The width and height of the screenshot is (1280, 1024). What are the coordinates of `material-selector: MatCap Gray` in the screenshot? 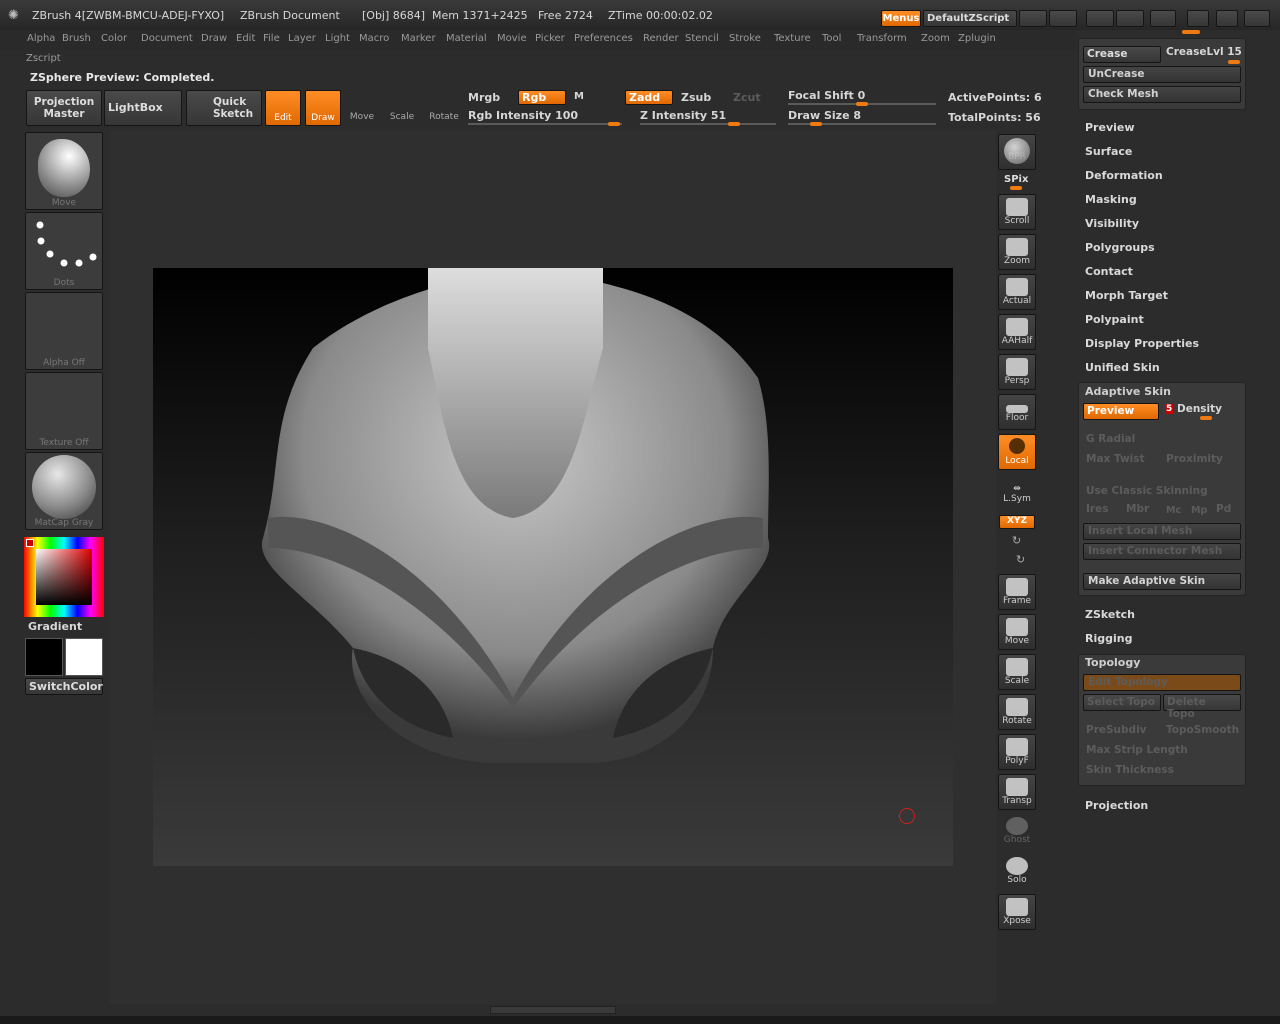 It's located at (64, 491).